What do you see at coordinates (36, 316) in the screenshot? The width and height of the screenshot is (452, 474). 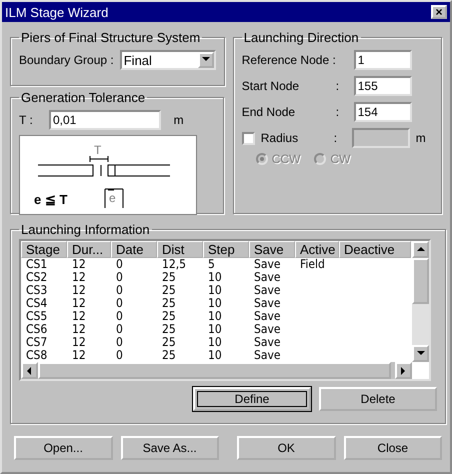 I see `table-cell-text: CS5` at bounding box center [36, 316].